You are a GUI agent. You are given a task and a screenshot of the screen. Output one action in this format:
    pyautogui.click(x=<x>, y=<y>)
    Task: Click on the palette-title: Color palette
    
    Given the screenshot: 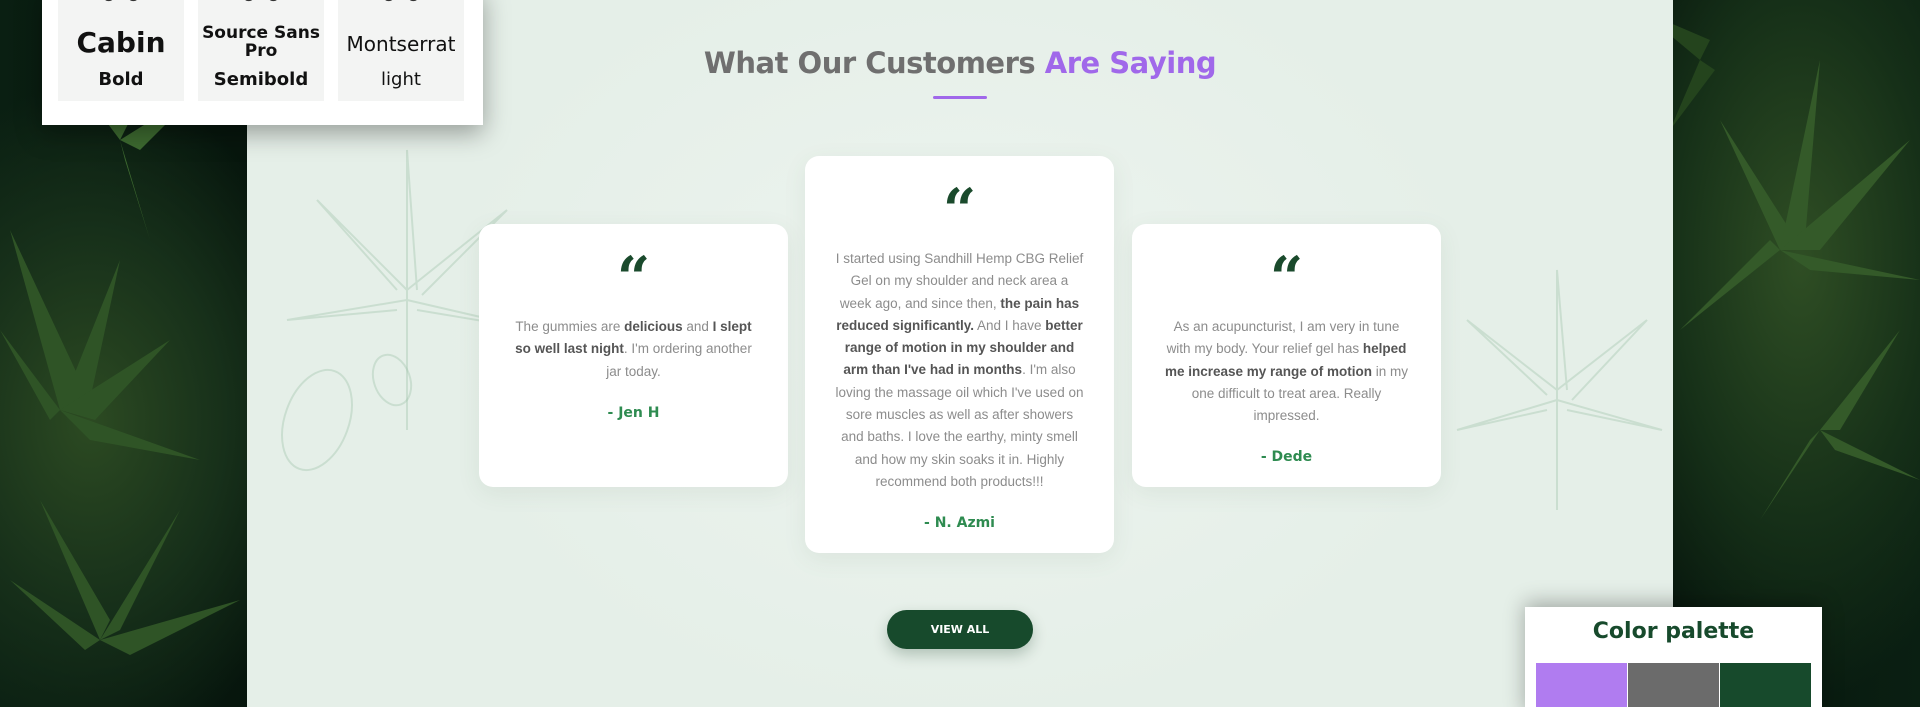 What is the action you would take?
    pyautogui.click(x=1673, y=631)
    